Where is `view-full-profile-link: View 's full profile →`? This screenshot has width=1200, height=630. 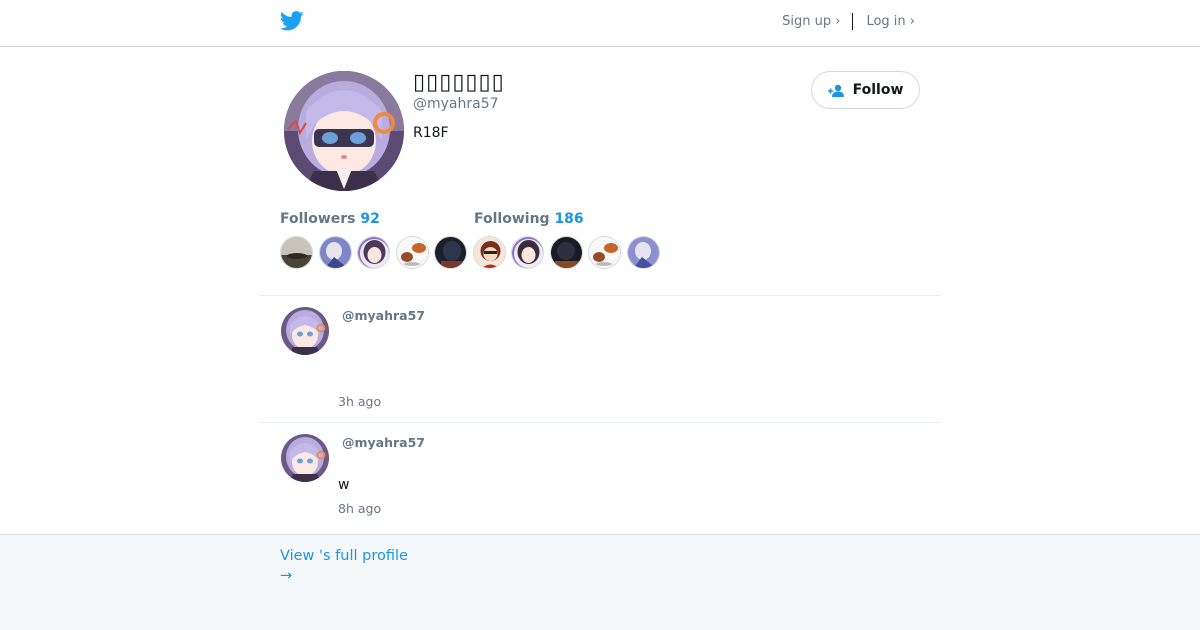 view-full-profile-link: View 's full profile → is located at coordinates (344, 566).